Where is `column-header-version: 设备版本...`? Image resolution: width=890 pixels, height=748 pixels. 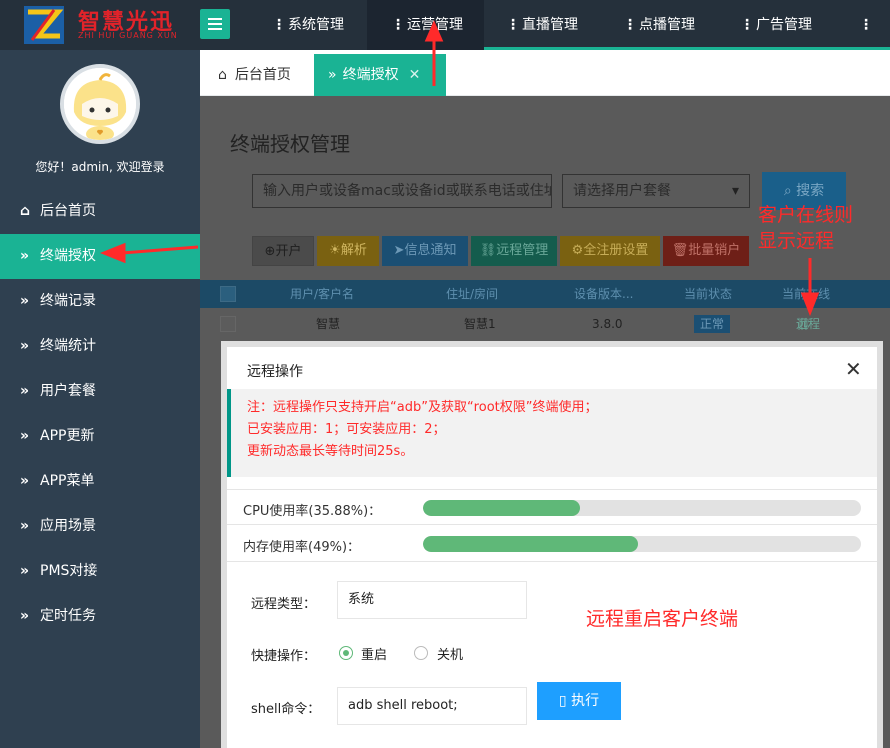
column-header-version: 设备版本... is located at coordinates (603, 294).